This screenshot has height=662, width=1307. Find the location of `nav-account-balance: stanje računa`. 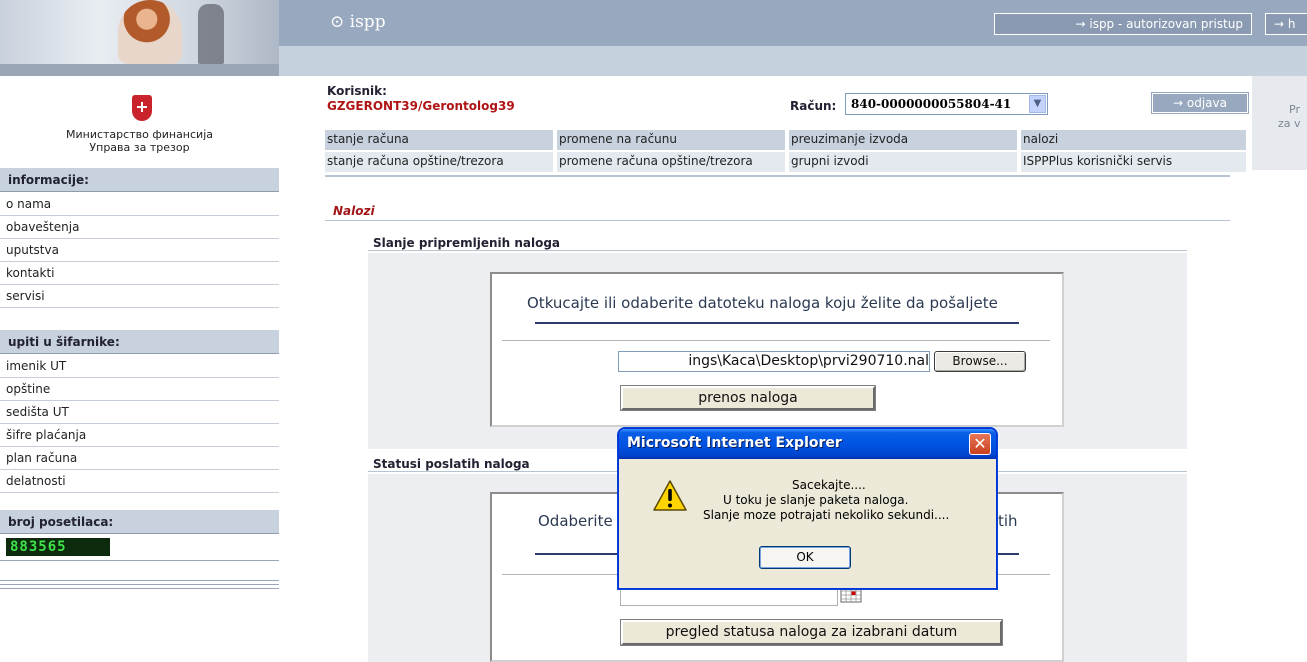

nav-account-balance: stanje računa is located at coordinates (439, 140).